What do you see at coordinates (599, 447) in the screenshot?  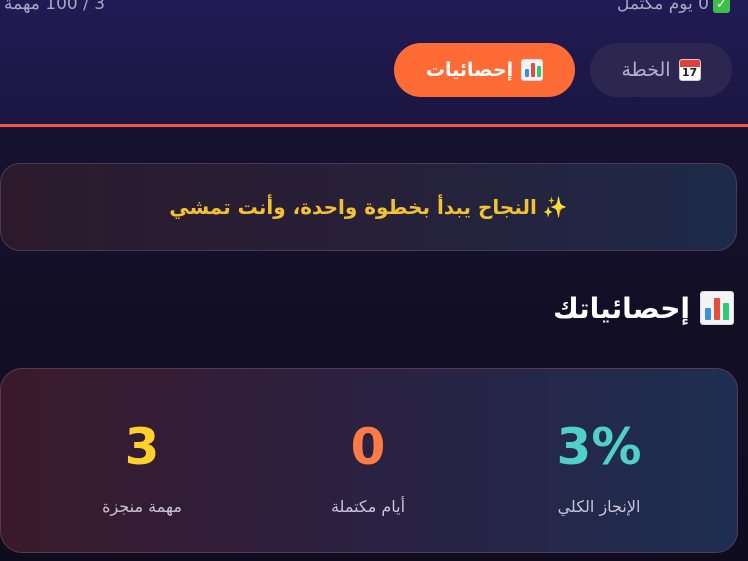 I see `stat-value: 3%` at bounding box center [599, 447].